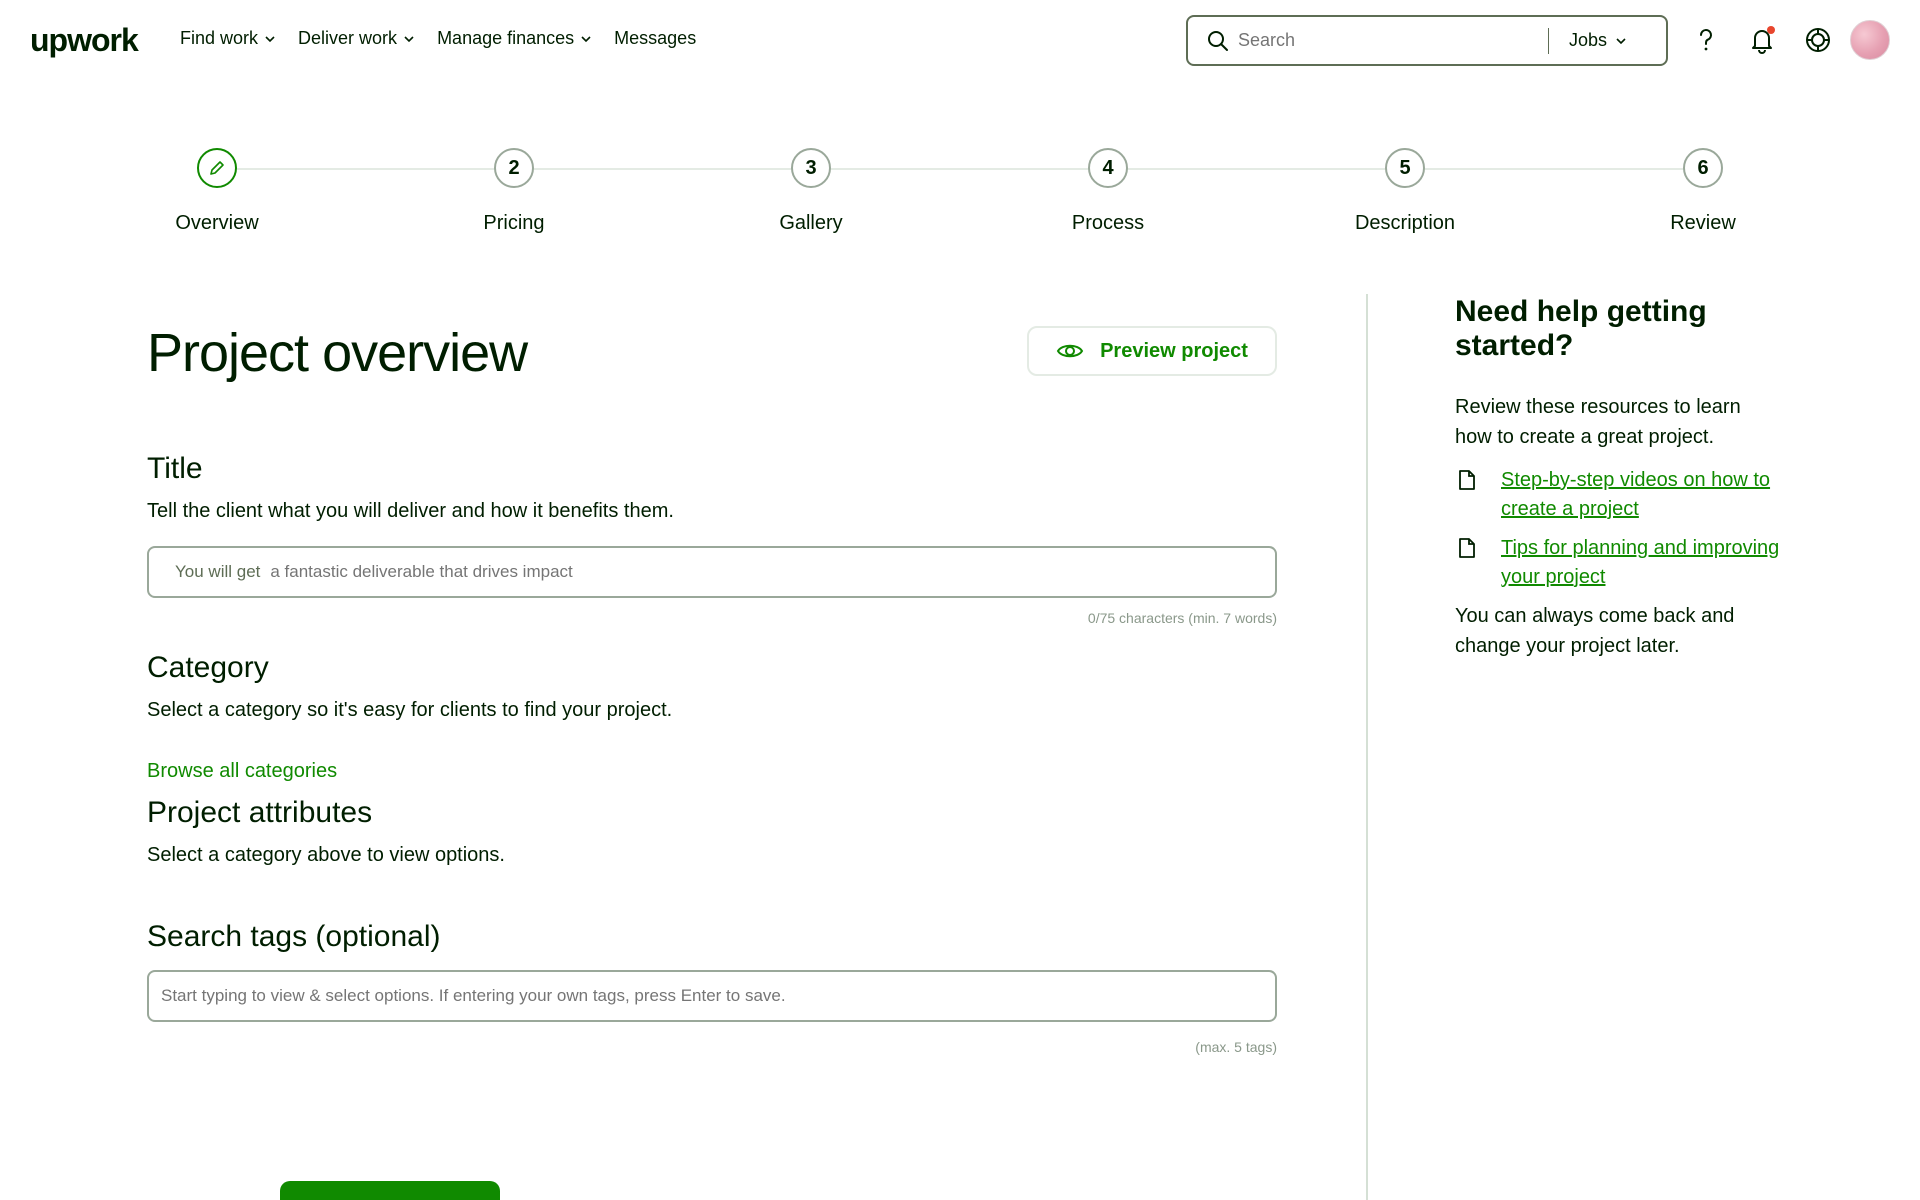 The height and width of the screenshot is (1200, 1920). Describe the element at coordinates (1367, 747) in the screenshot. I see `sidebar-divider` at that location.